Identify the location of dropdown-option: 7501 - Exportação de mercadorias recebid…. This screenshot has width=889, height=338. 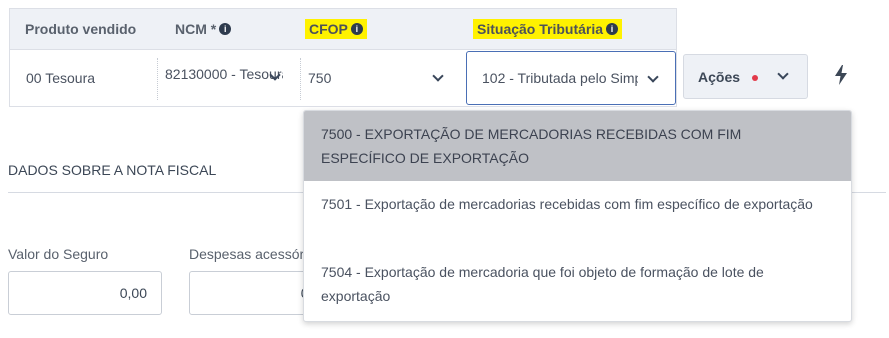
(577, 220).